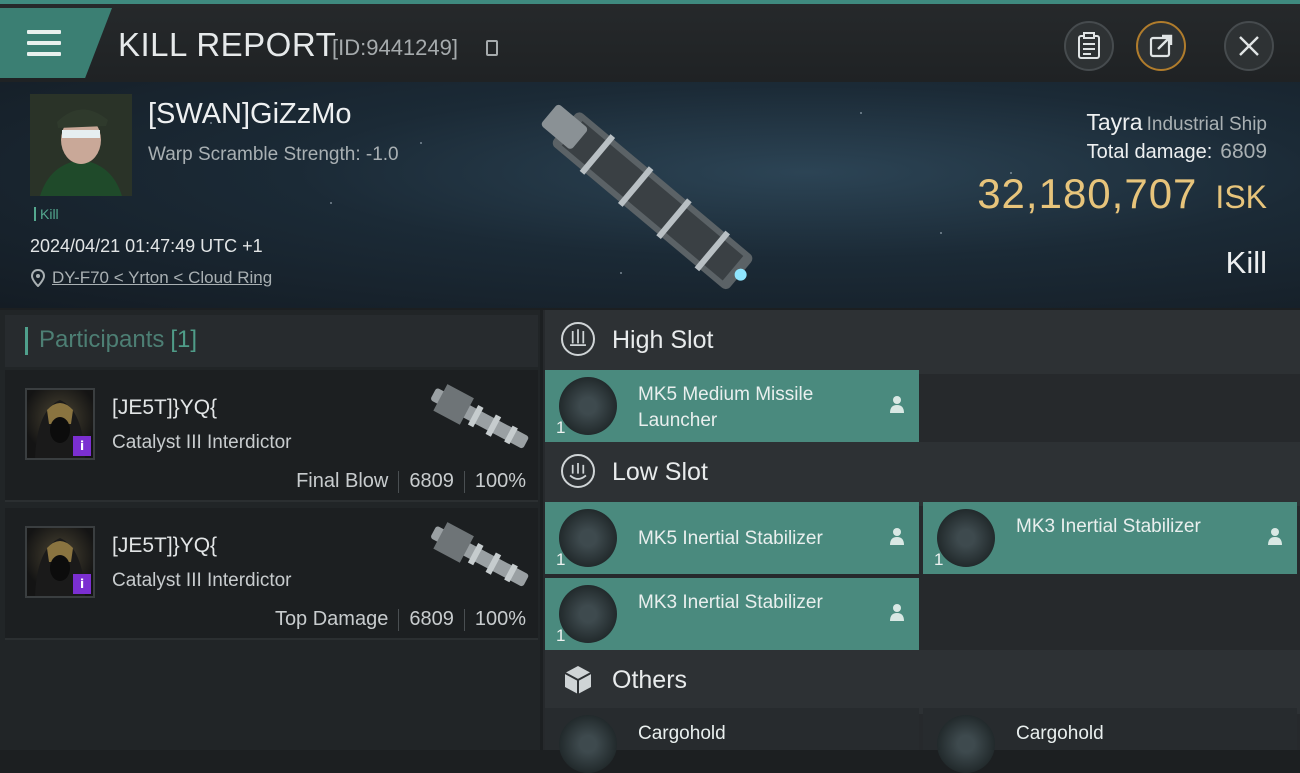 This screenshot has width=1300, height=773. Describe the element at coordinates (1110, 740) in the screenshot. I see `module-other-2: Cargohold` at that location.